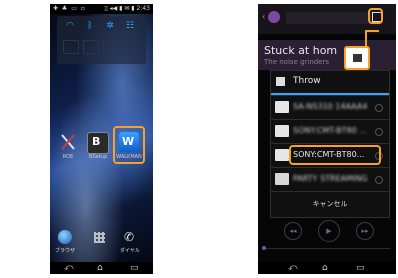 The width and height of the screenshot is (398, 278). I want to click on app-label-roe: ROE, so click(68, 157).